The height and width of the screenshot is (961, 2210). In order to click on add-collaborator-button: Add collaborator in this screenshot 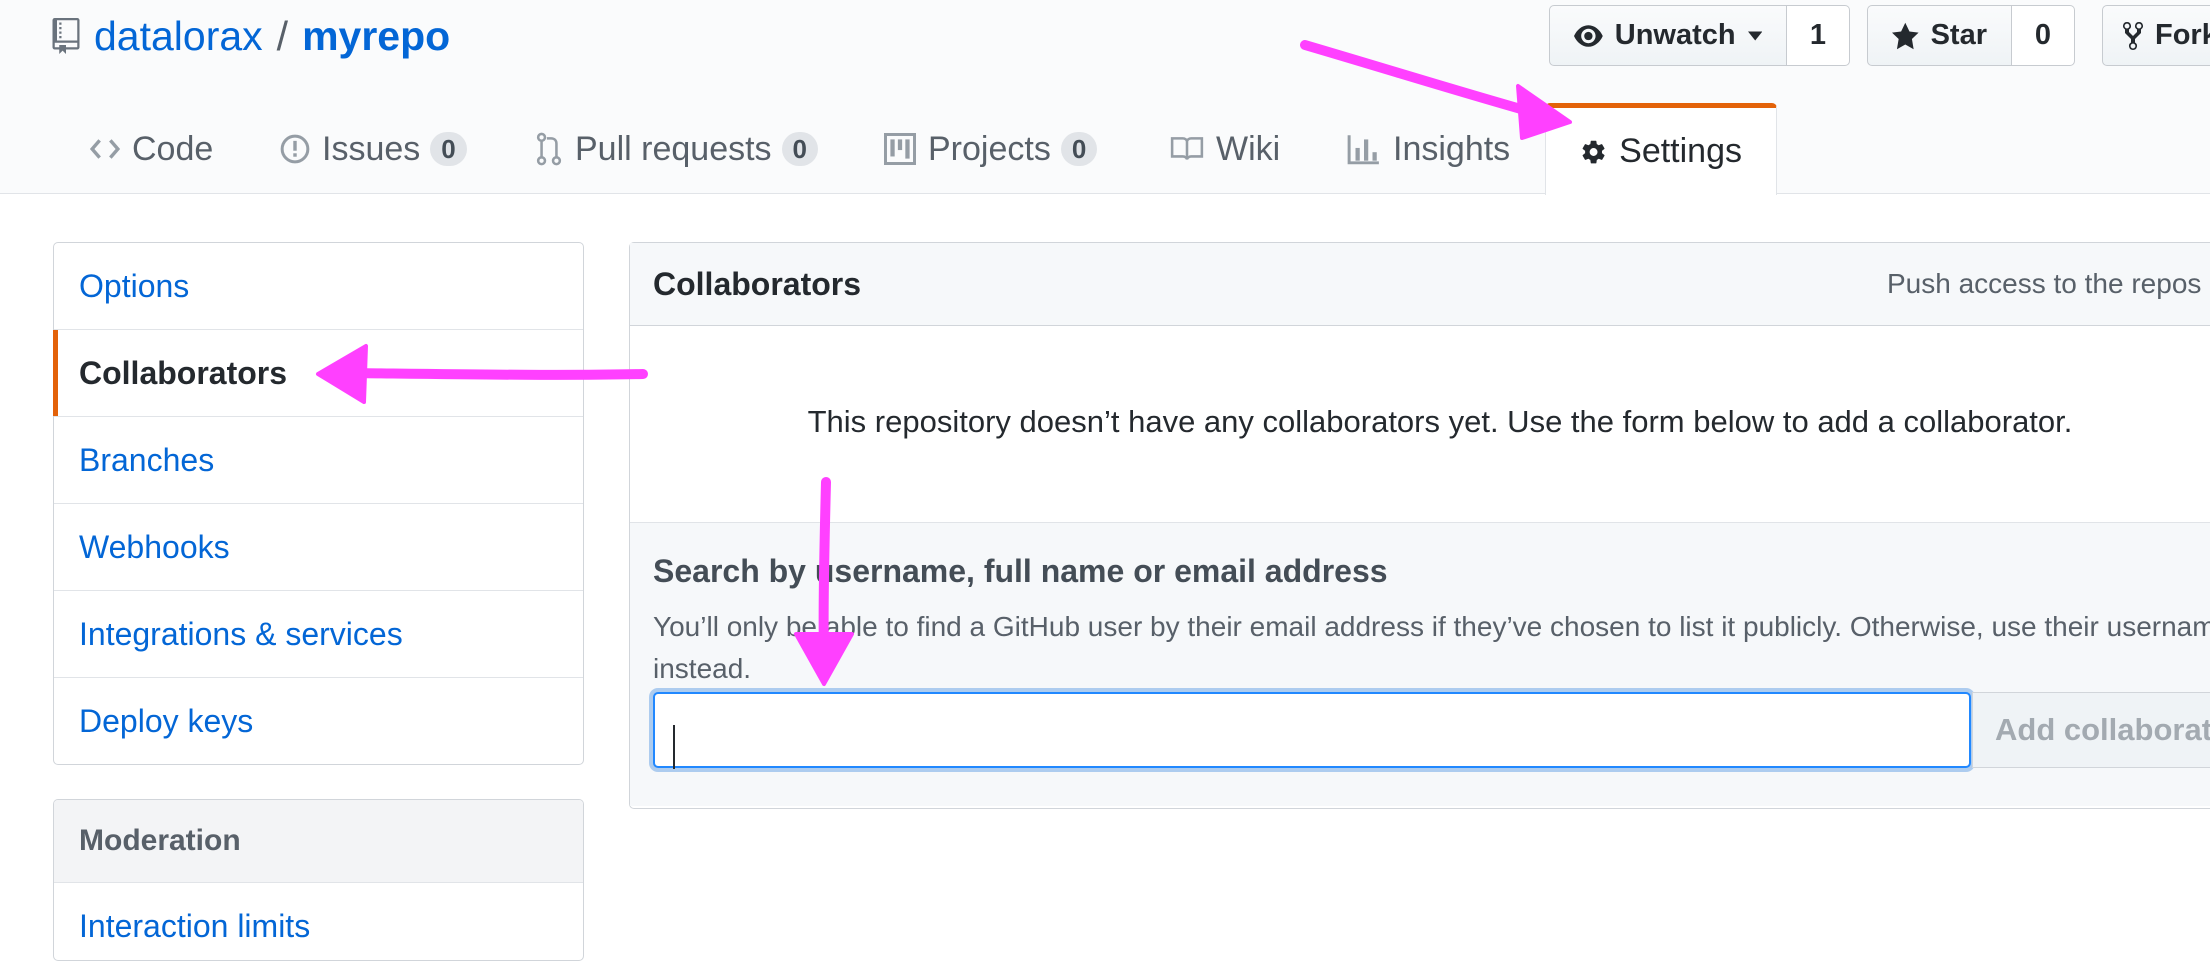, I will do `click(2091, 730)`.